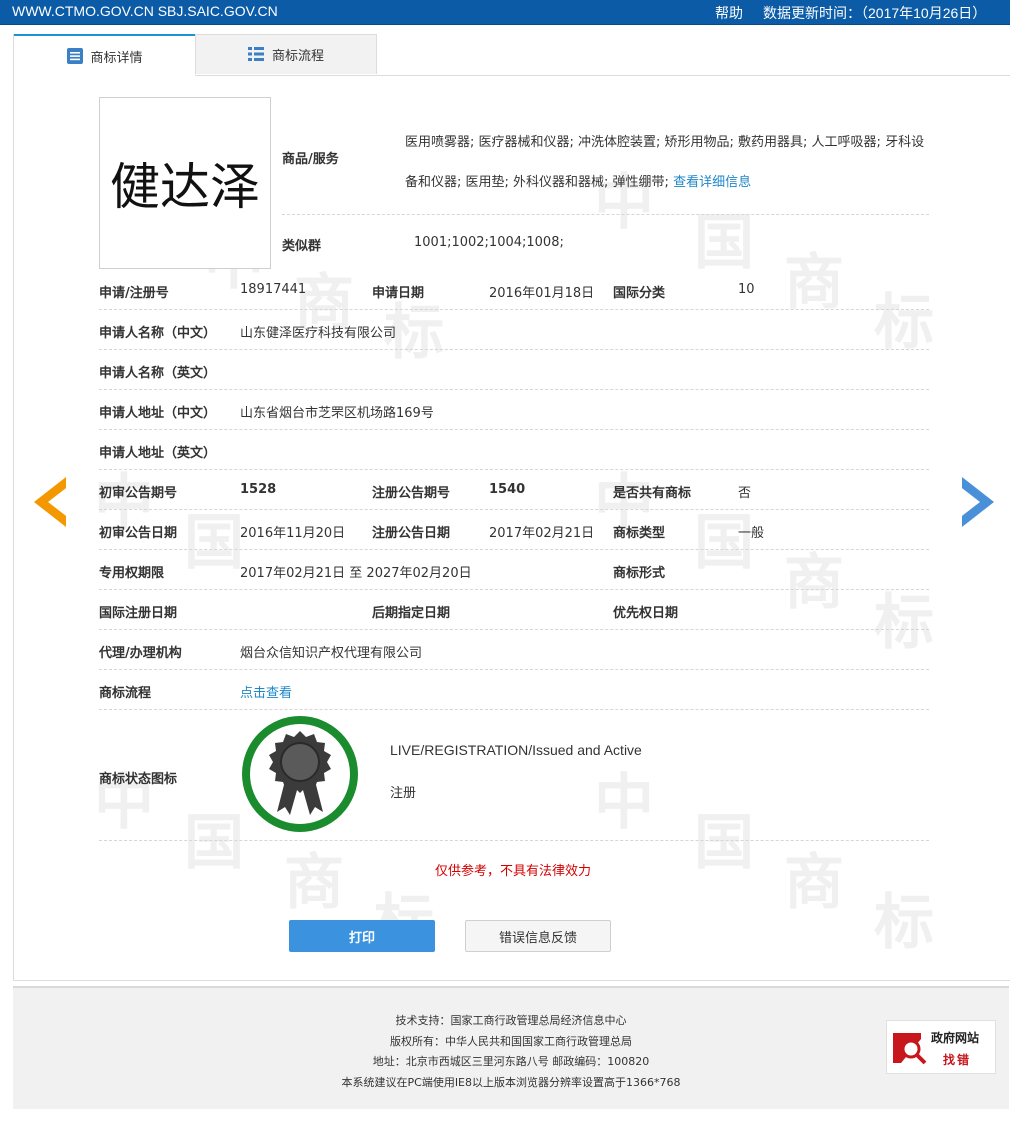  Describe the element at coordinates (158, 333) in the screenshot. I see `applicant-cn-label: 申请人名称（中文）` at that location.